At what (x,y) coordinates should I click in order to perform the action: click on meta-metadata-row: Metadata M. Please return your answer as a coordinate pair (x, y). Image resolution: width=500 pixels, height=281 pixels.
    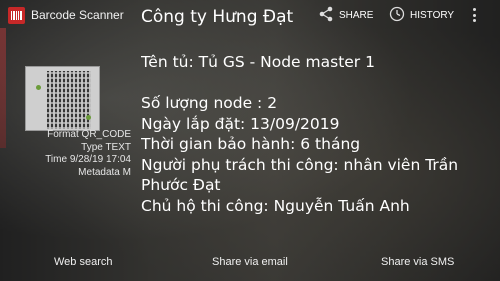
    Looking at the image, I should click on (88, 173).